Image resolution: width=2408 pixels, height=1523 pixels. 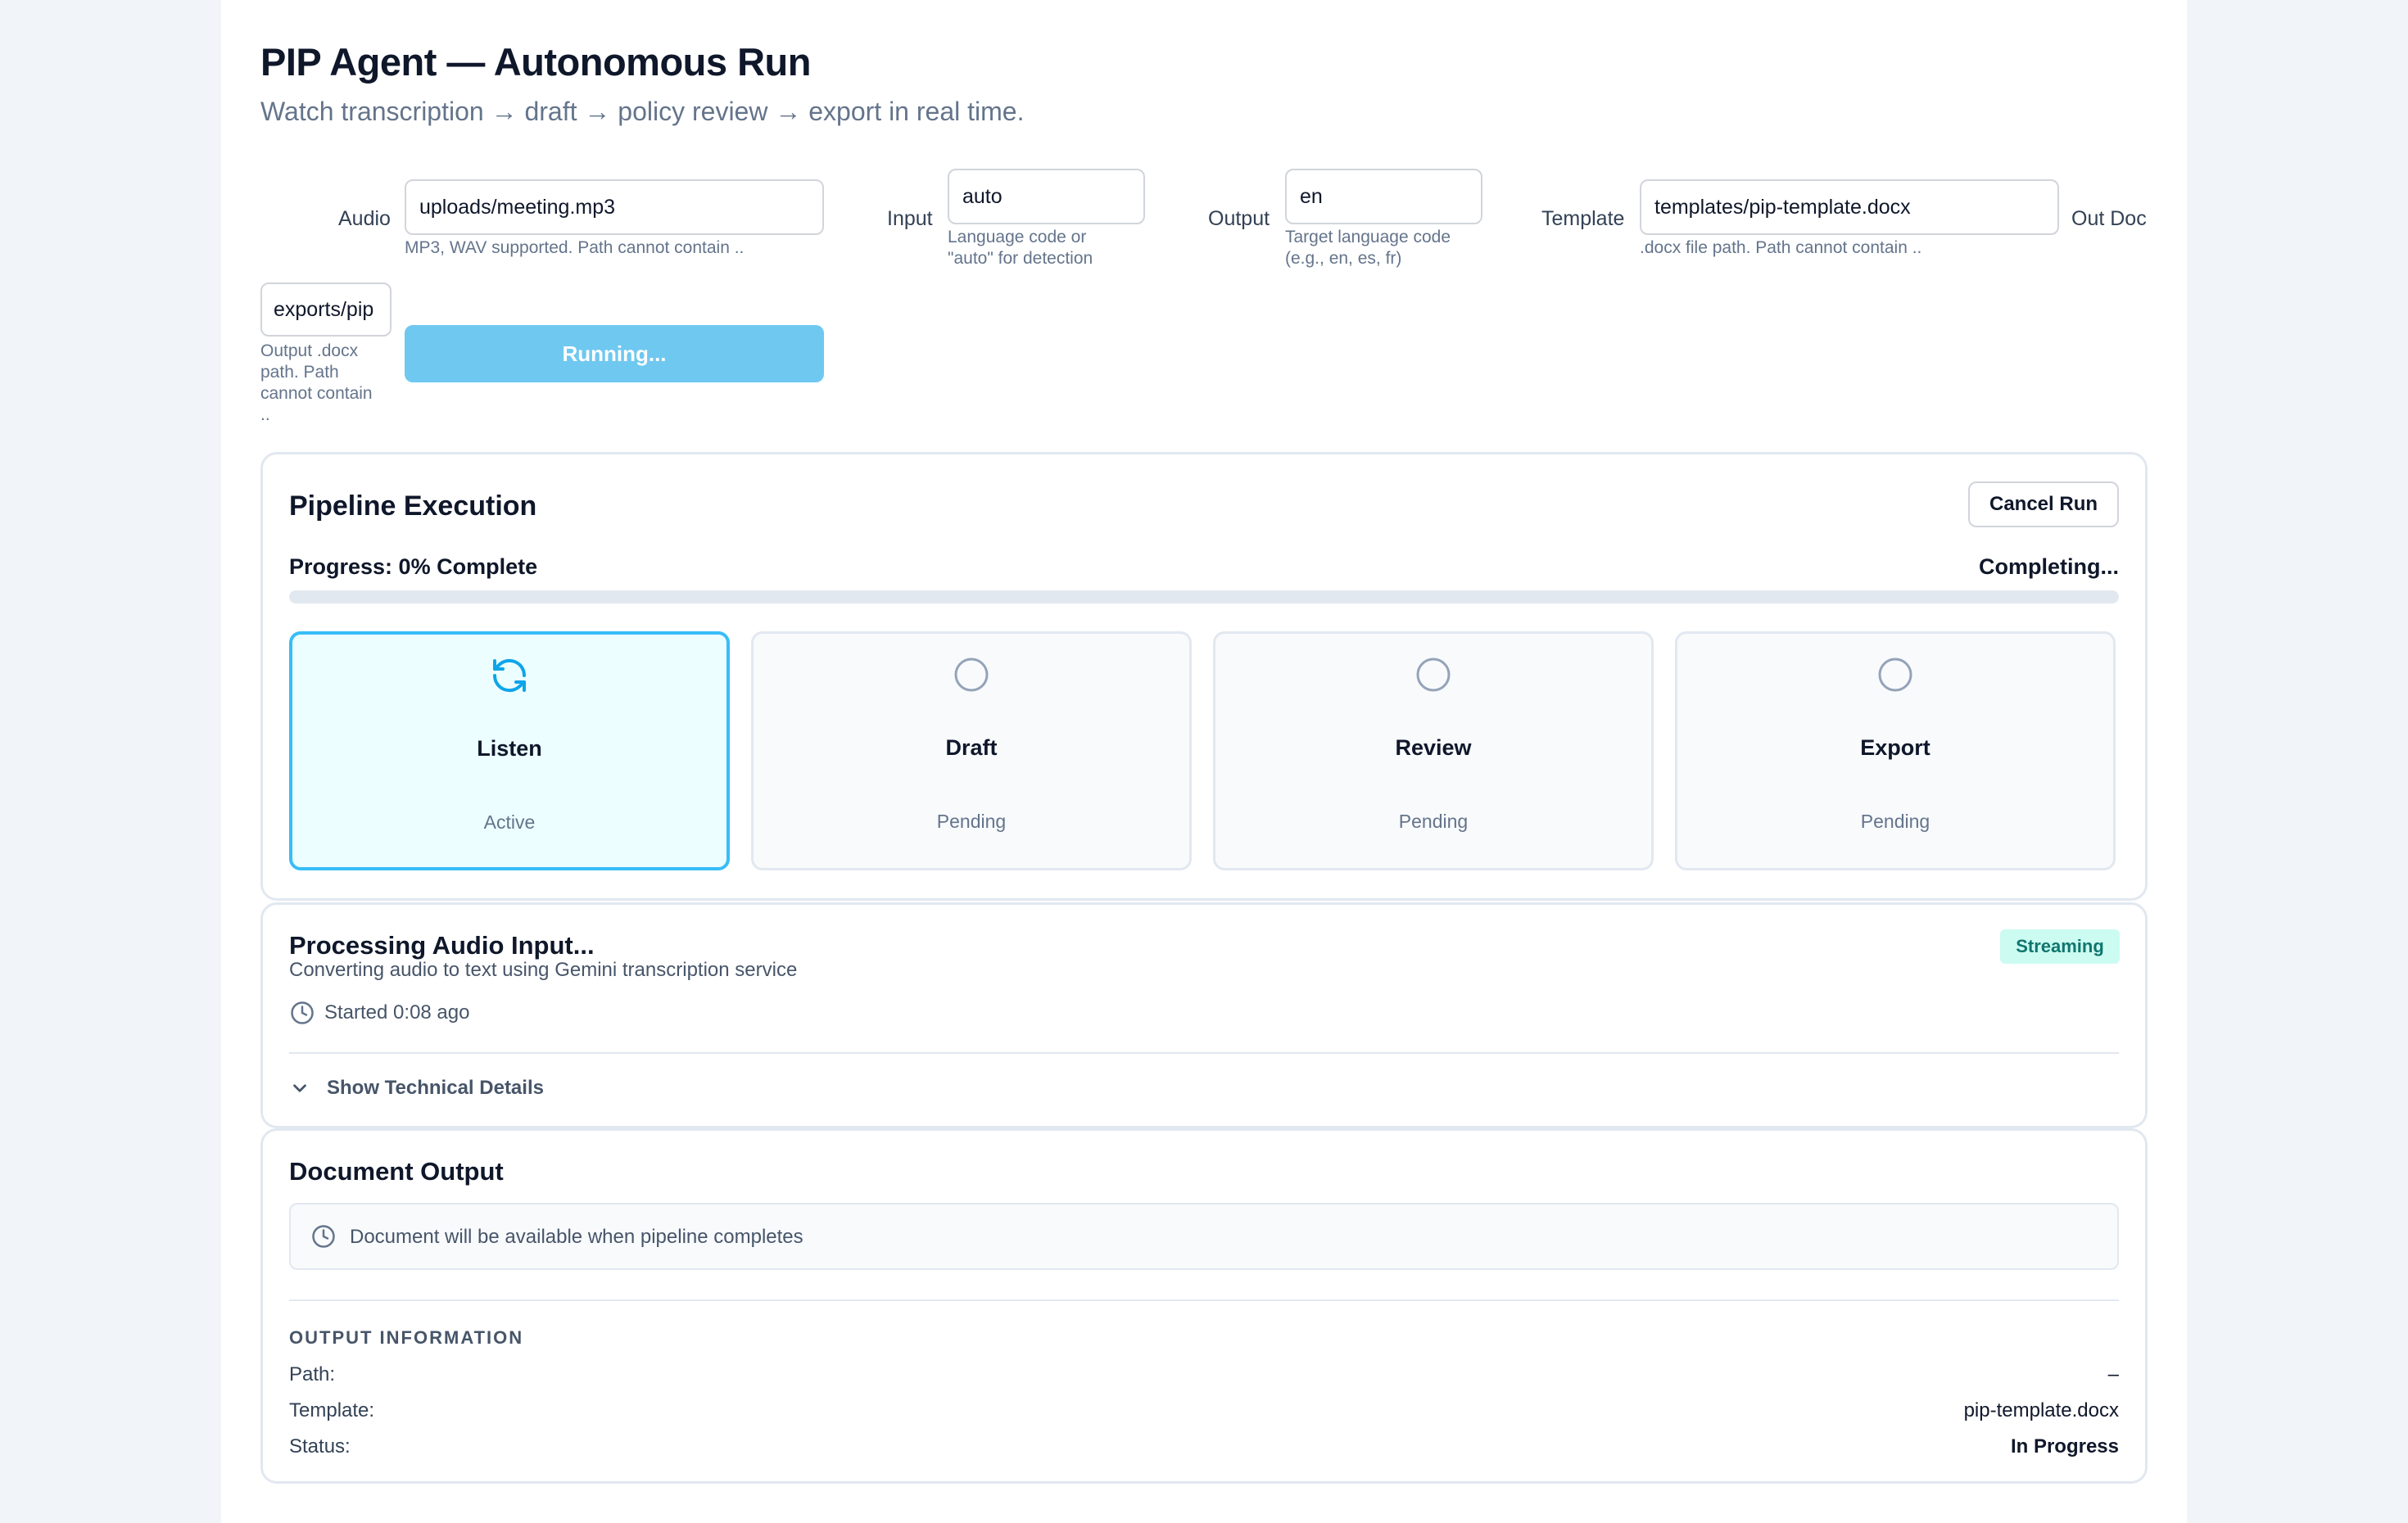 What do you see at coordinates (316, 393) in the screenshot?
I see `out-doc-help-line: cannot contain` at bounding box center [316, 393].